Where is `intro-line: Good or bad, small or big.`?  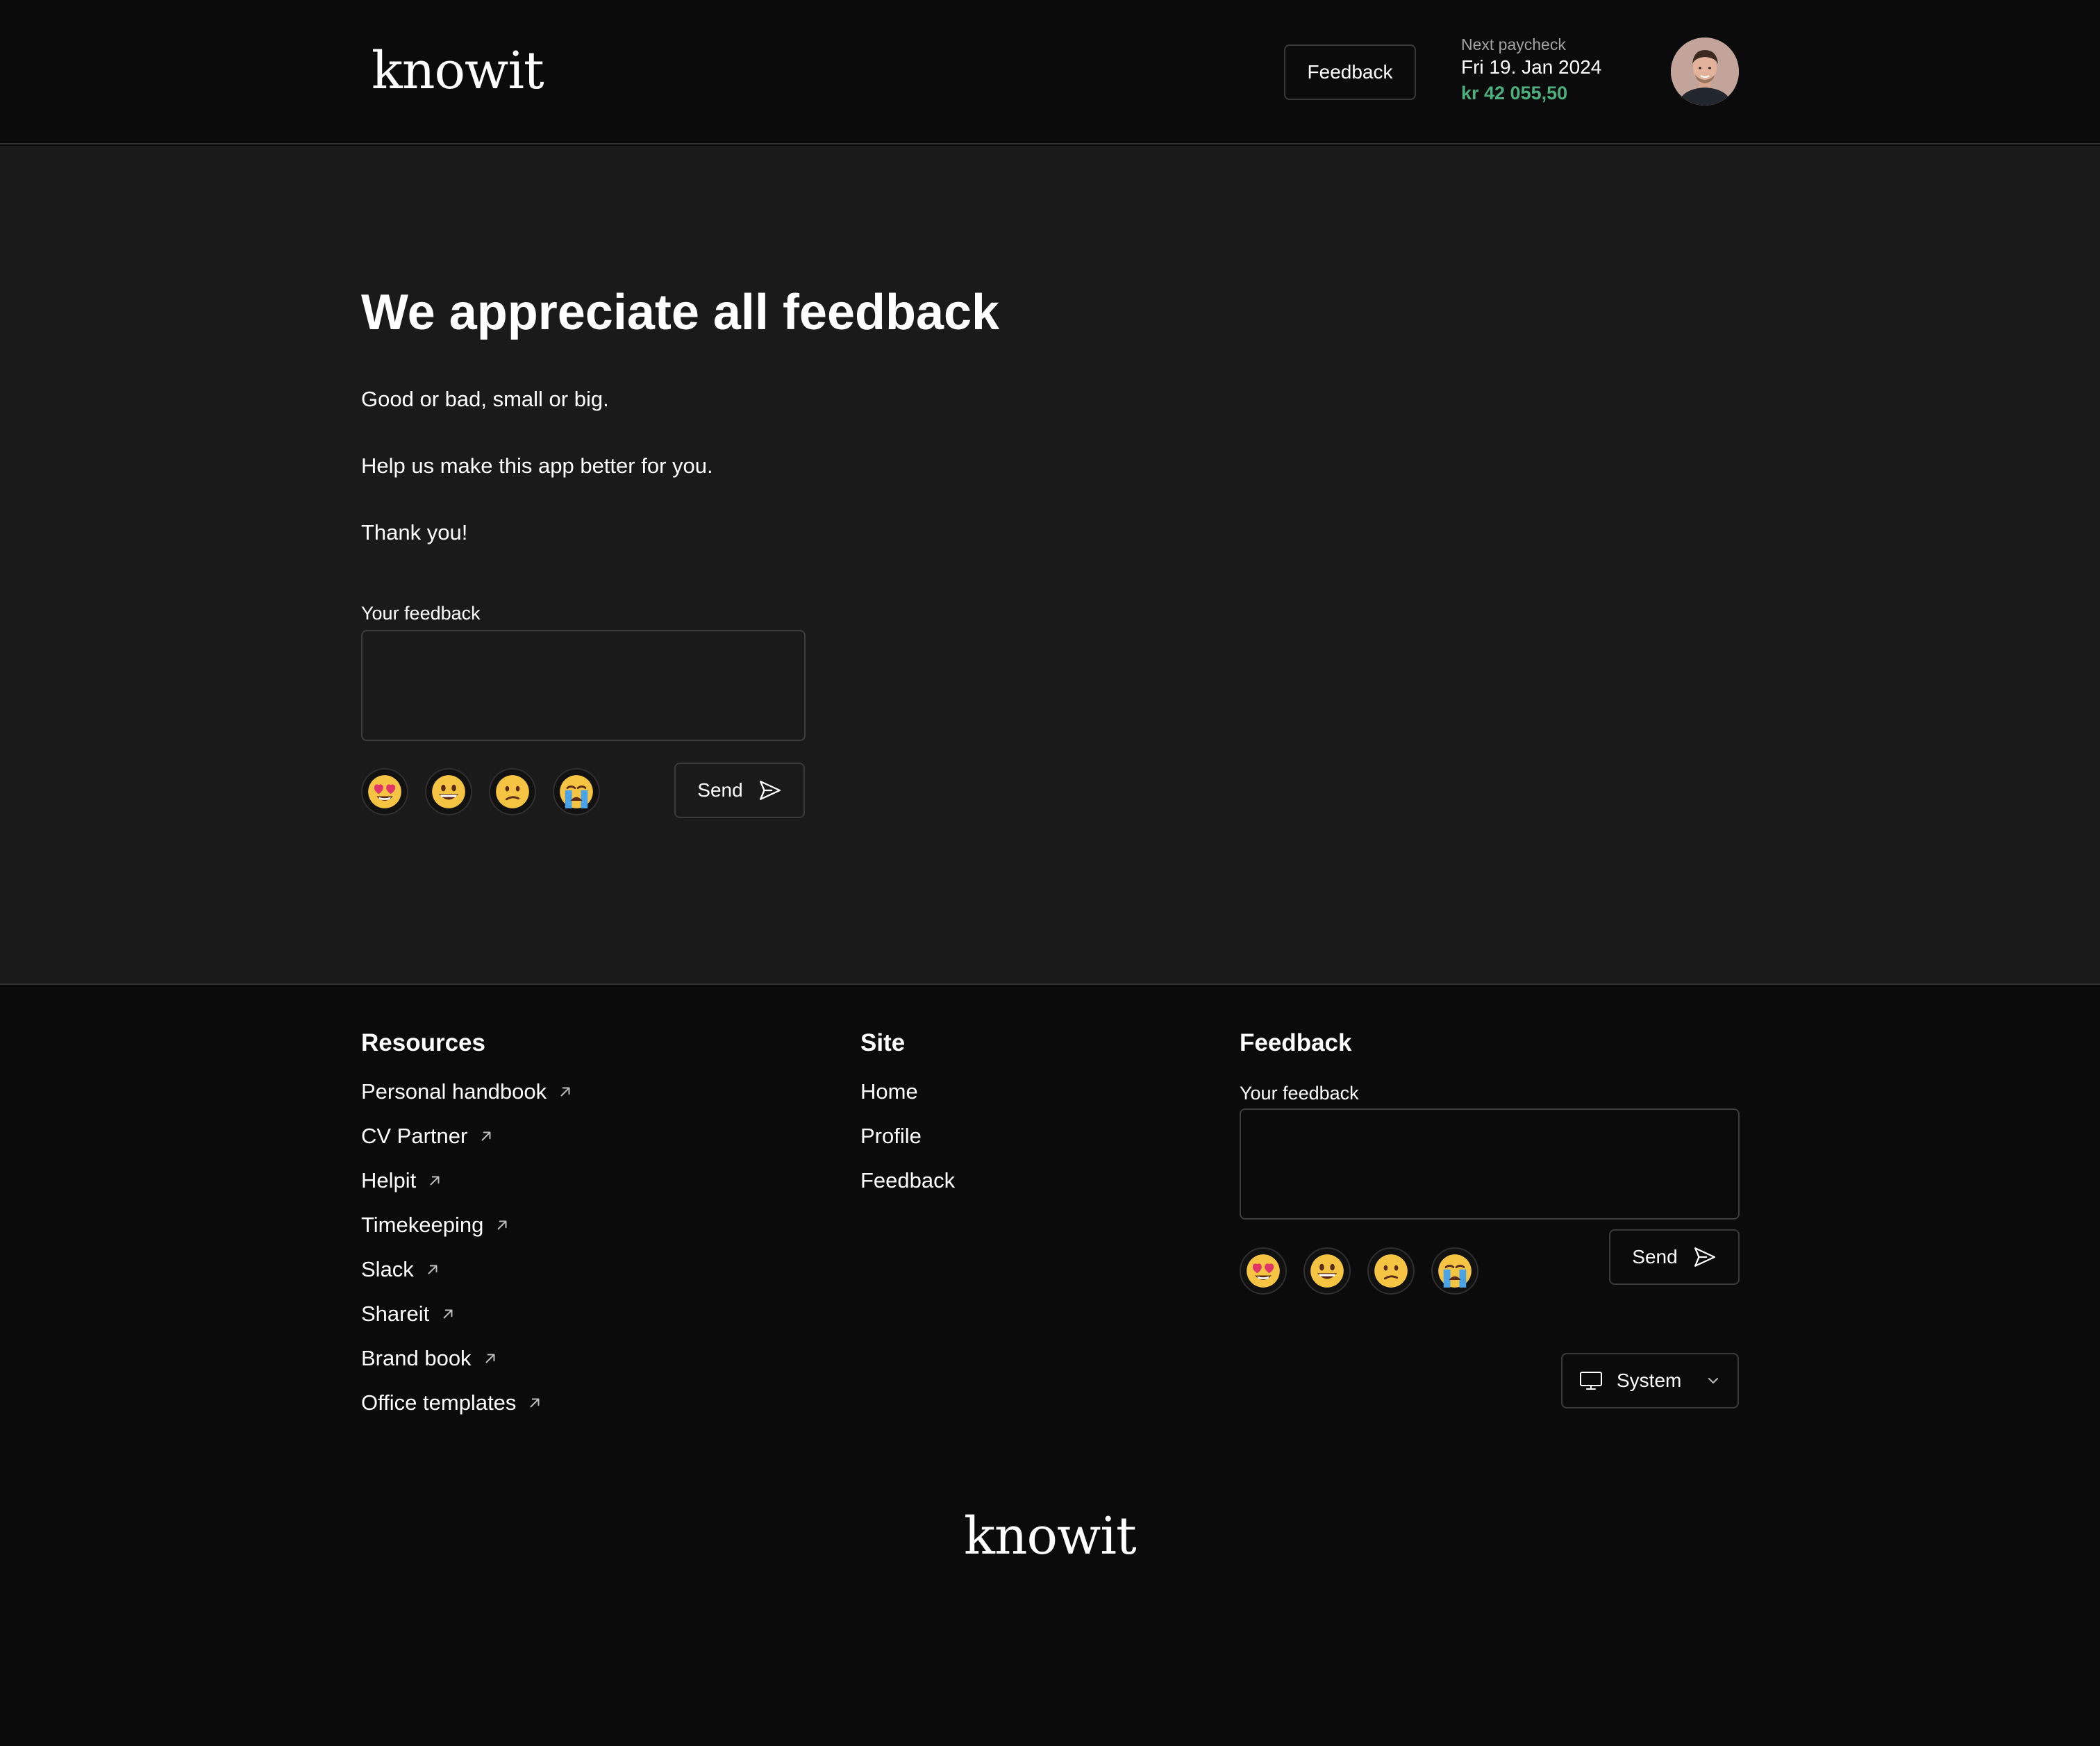
intro-line: Good or bad, small or big. is located at coordinates (485, 399).